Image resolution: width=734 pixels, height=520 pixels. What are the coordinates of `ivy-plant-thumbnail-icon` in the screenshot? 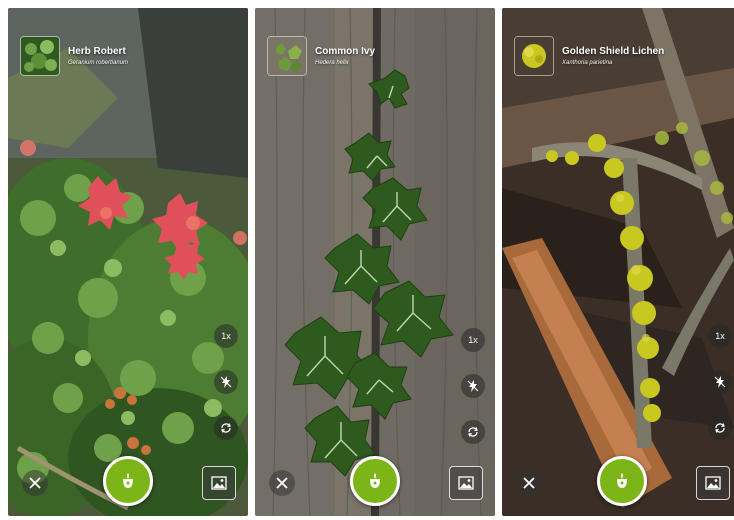 It's located at (287, 56).